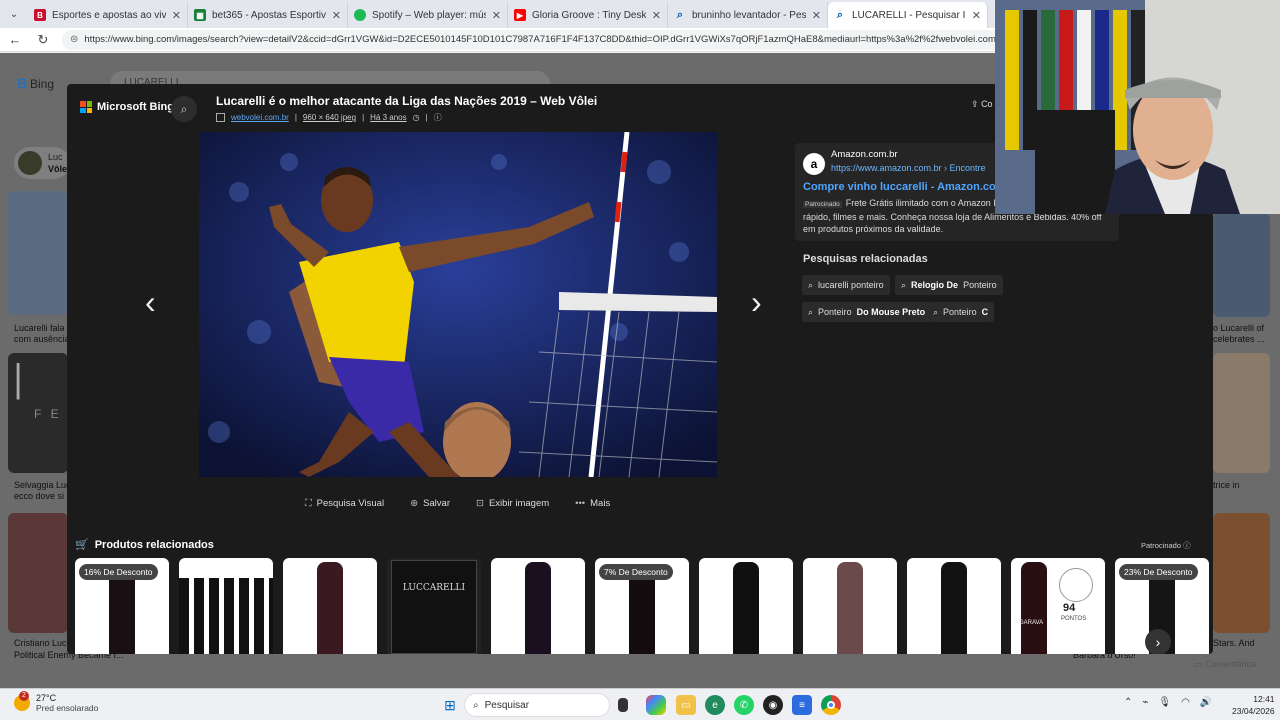 Image resolution: width=1280 pixels, height=720 pixels. What do you see at coordinates (908, 15) in the screenshot?
I see `tab-lucarelli: ⌕ LUCARELLI - Pesquisar Imagens ✕` at bounding box center [908, 15].